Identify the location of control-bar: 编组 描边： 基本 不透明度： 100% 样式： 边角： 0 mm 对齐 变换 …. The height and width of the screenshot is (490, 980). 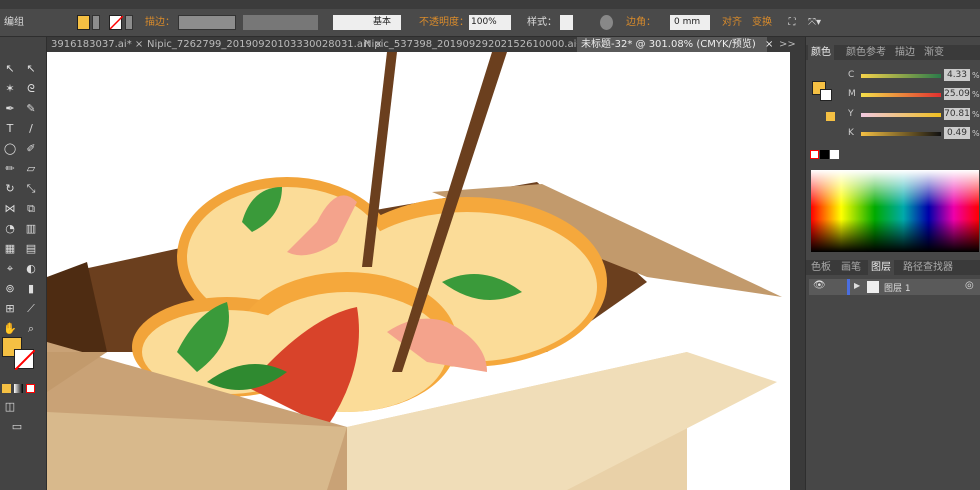
(490, 23).